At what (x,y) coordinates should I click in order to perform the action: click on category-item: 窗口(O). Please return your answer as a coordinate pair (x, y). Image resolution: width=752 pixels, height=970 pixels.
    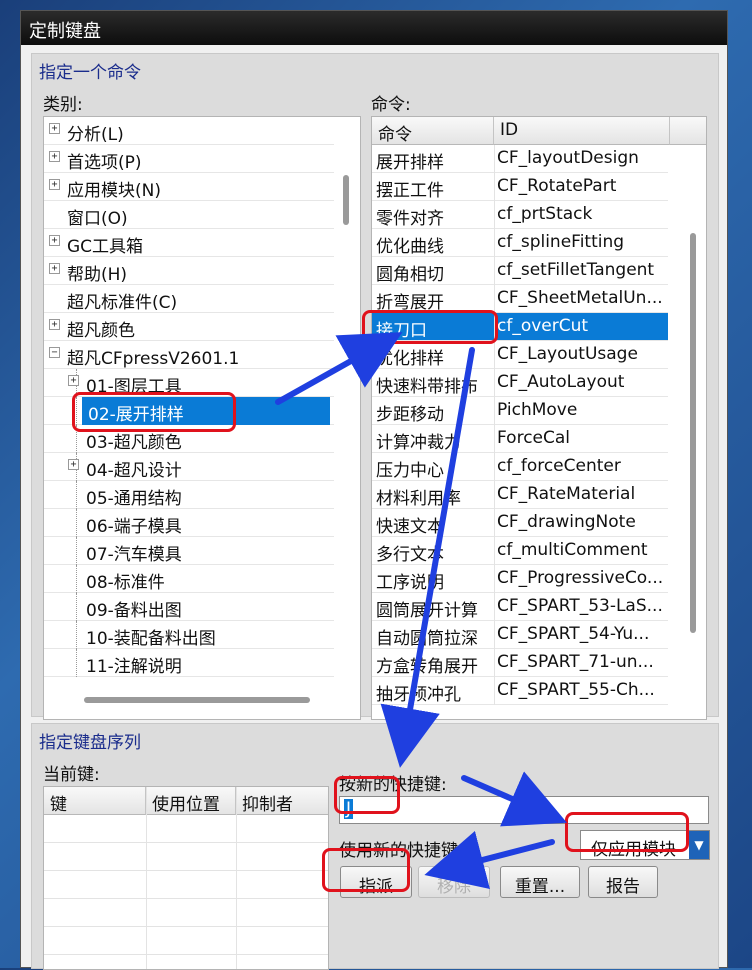
    Looking at the image, I should click on (189, 215).